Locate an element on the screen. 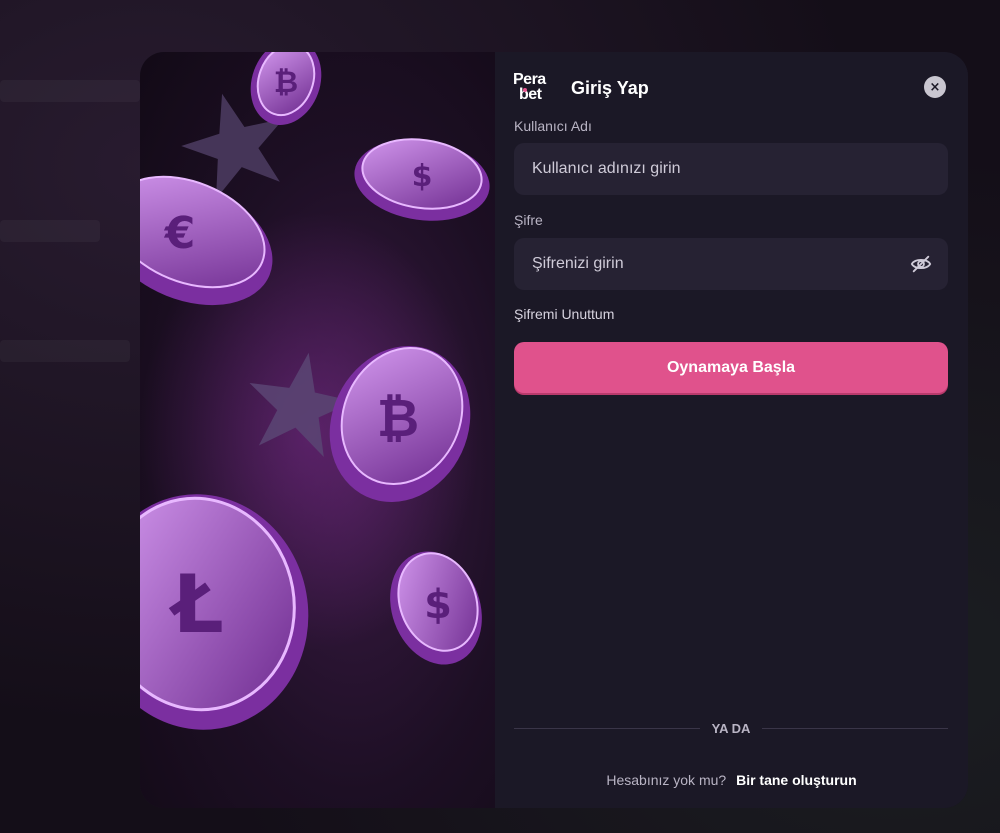 The image size is (1000, 833). close-icon: × is located at coordinates (935, 87).